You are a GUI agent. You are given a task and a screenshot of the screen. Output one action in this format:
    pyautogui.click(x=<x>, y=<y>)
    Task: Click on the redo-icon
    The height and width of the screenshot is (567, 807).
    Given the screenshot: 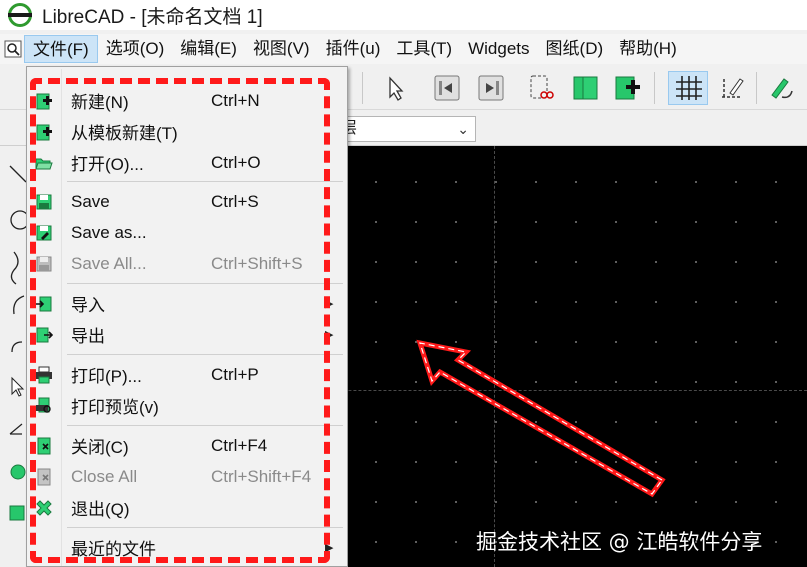 What is the action you would take?
    pyautogui.click(x=491, y=88)
    